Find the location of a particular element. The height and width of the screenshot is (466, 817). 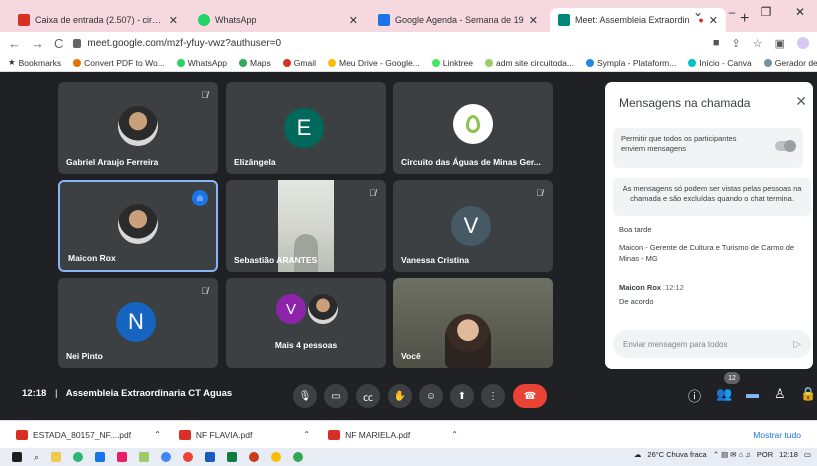

tab-search-icon: ⌄ is located at coordinates (698, 12).